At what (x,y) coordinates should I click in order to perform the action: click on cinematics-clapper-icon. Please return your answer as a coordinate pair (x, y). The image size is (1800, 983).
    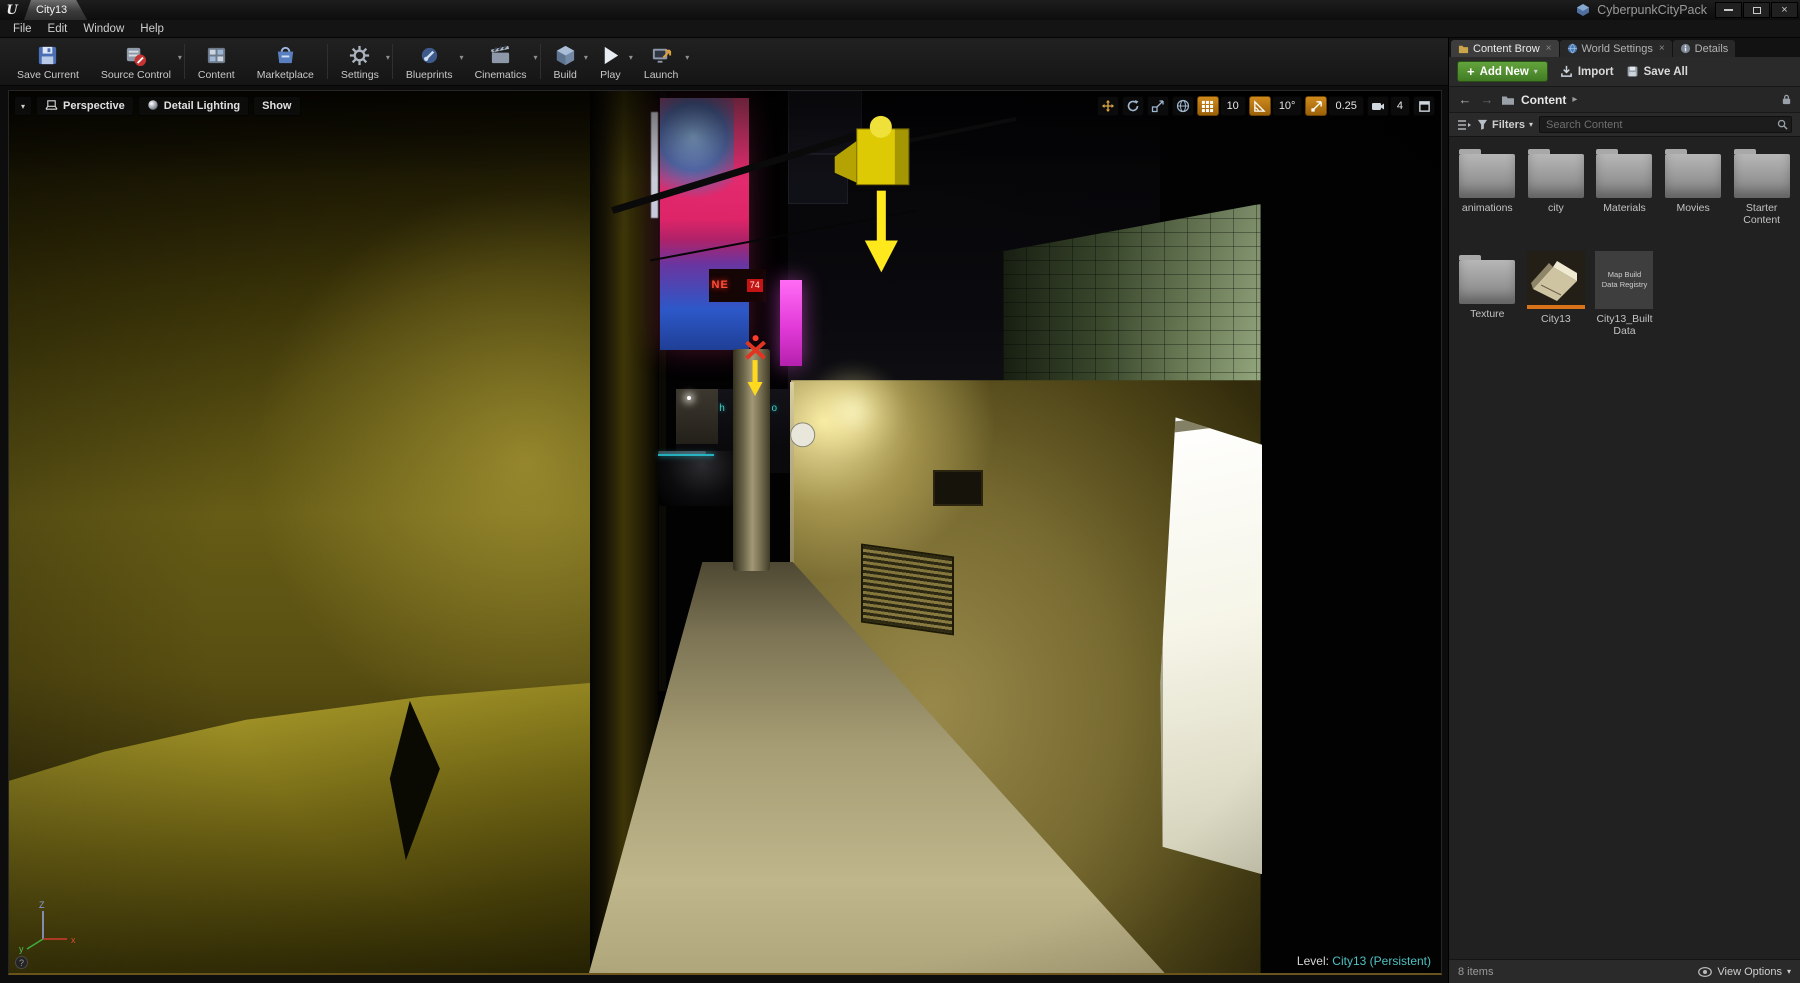
    Looking at the image, I should click on (500, 55).